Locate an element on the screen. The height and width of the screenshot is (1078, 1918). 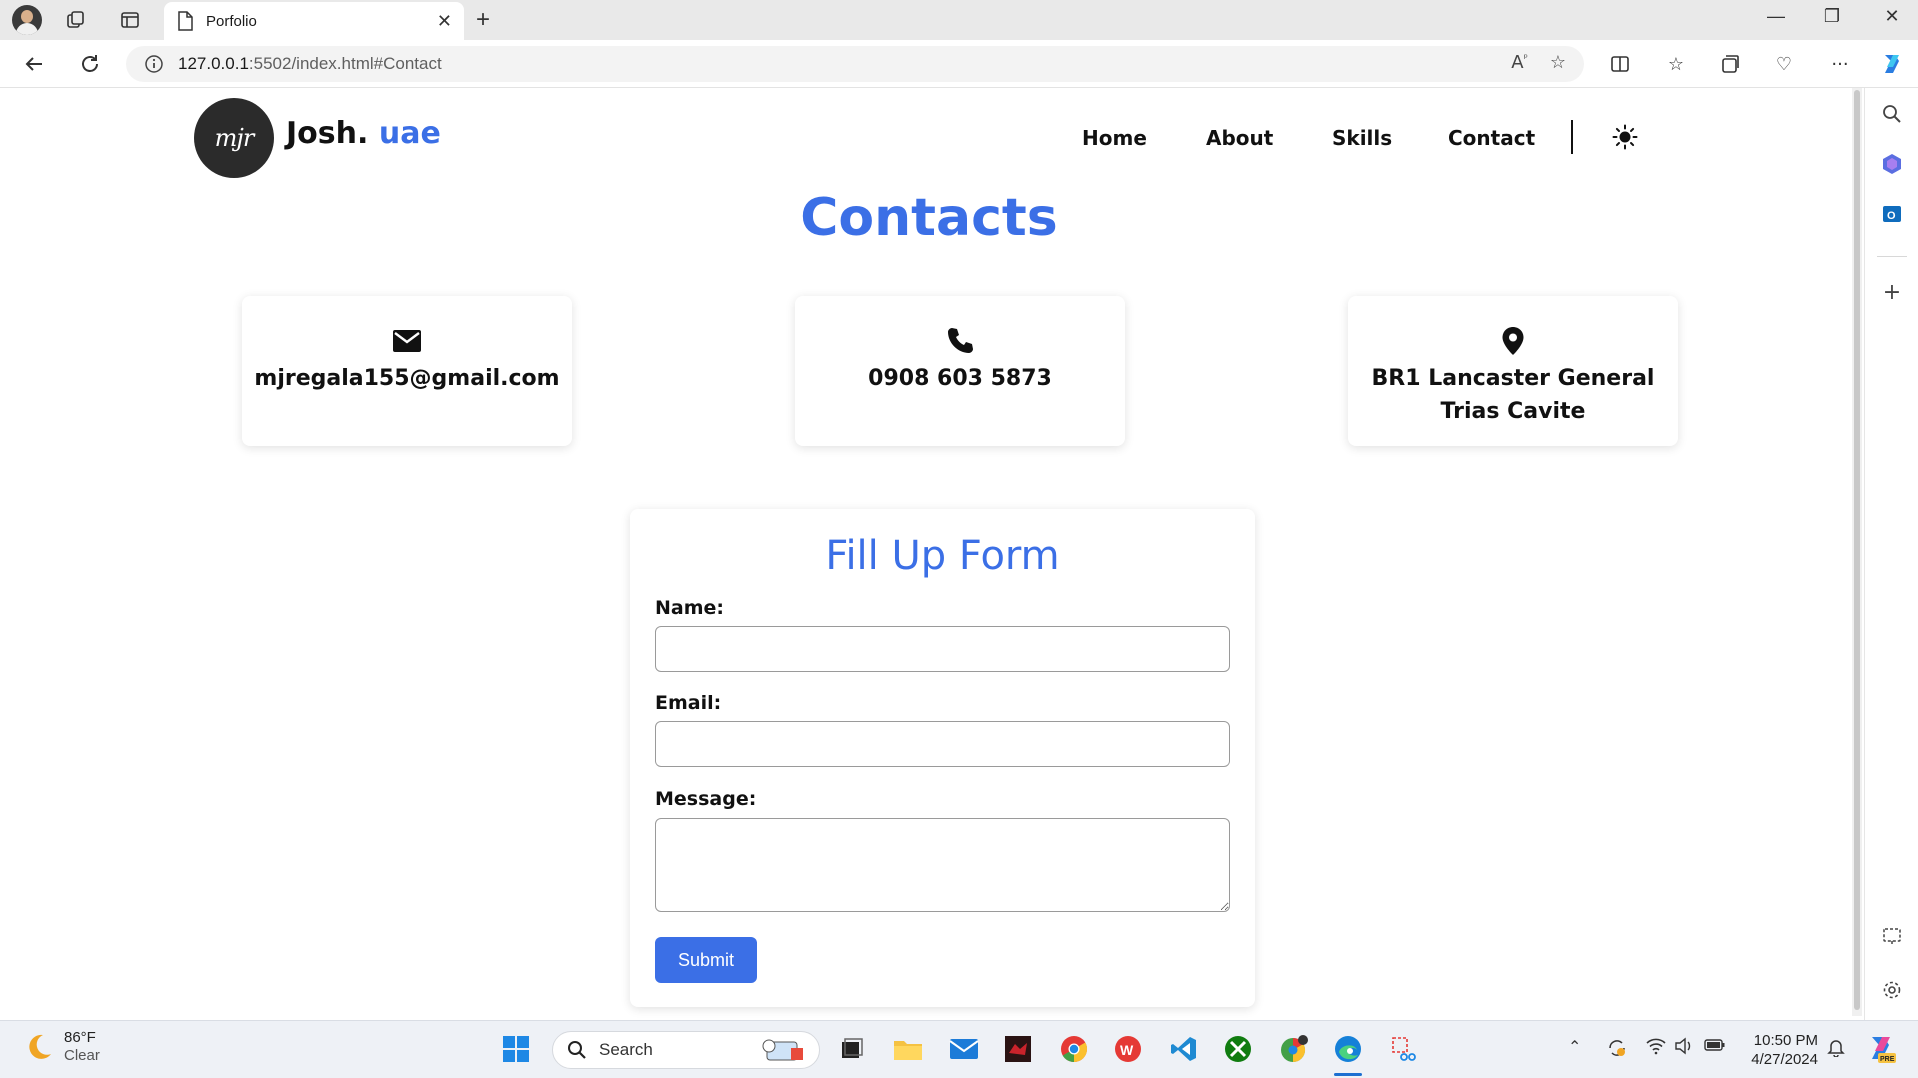
minimize-button: — is located at coordinates (1776, 16).